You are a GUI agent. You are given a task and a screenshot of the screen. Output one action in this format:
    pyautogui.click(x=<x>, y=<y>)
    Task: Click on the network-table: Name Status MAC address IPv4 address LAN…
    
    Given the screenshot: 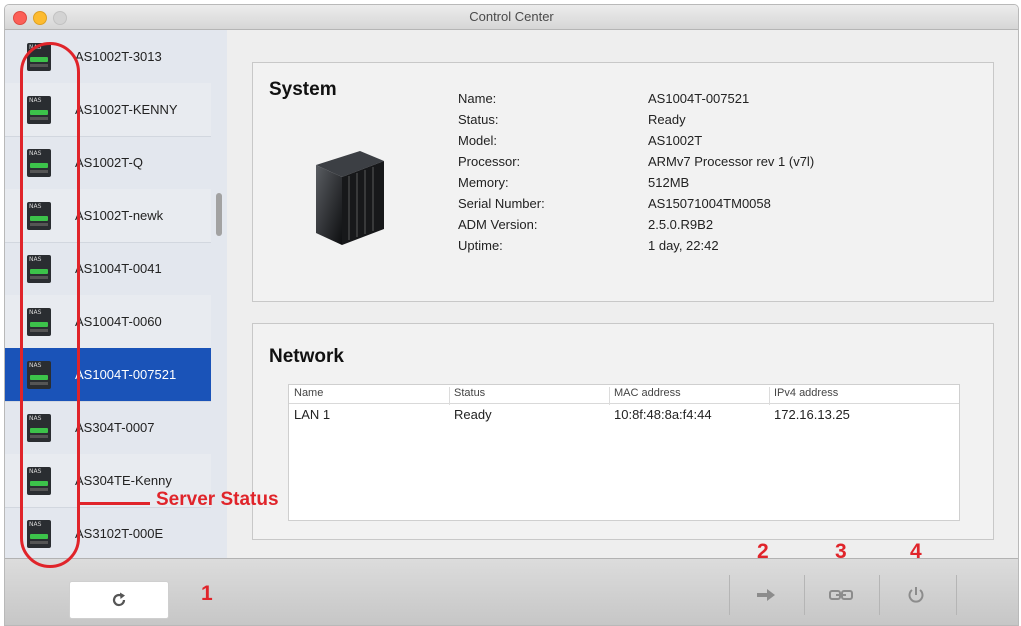 What is the action you would take?
    pyautogui.click(x=624, y=452)
    